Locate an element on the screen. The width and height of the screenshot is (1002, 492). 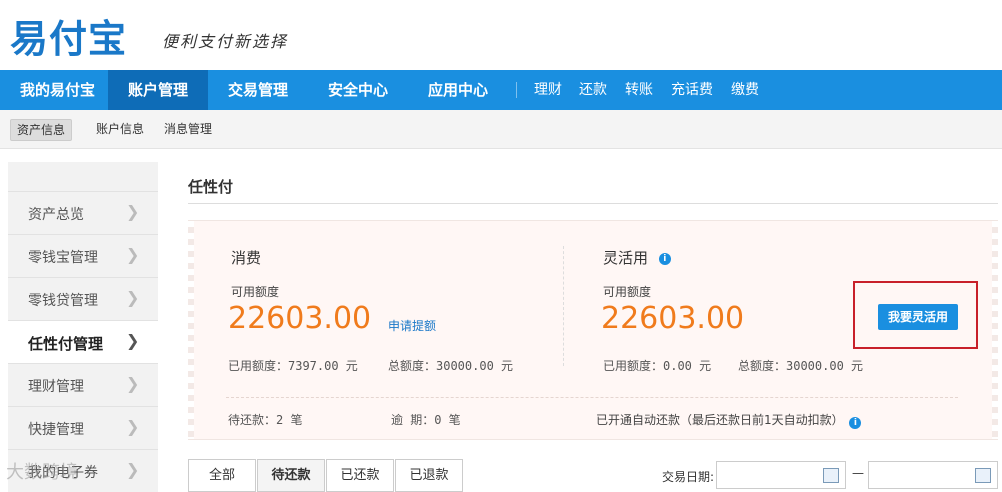
nav-sub-transfer: 转账 is located at coordinates (639, 90).